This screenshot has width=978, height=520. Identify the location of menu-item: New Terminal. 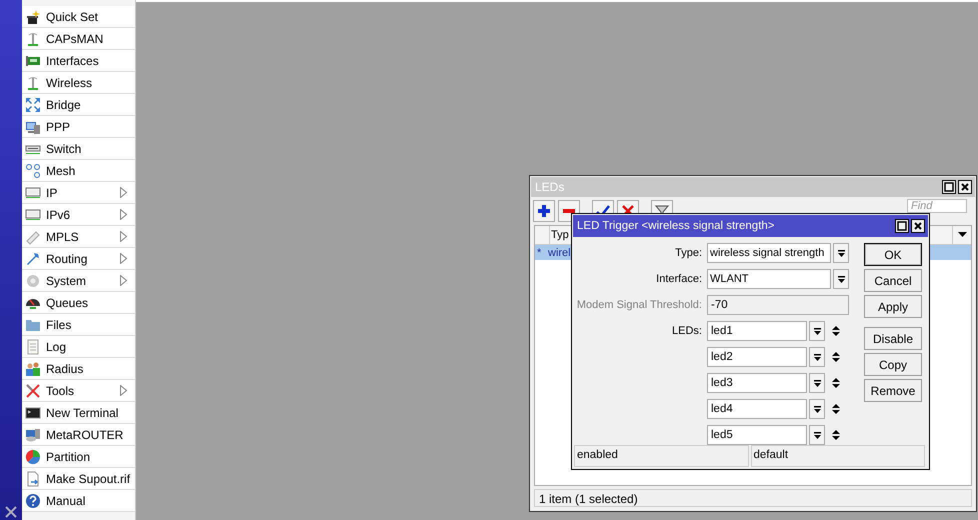
(78, 413).